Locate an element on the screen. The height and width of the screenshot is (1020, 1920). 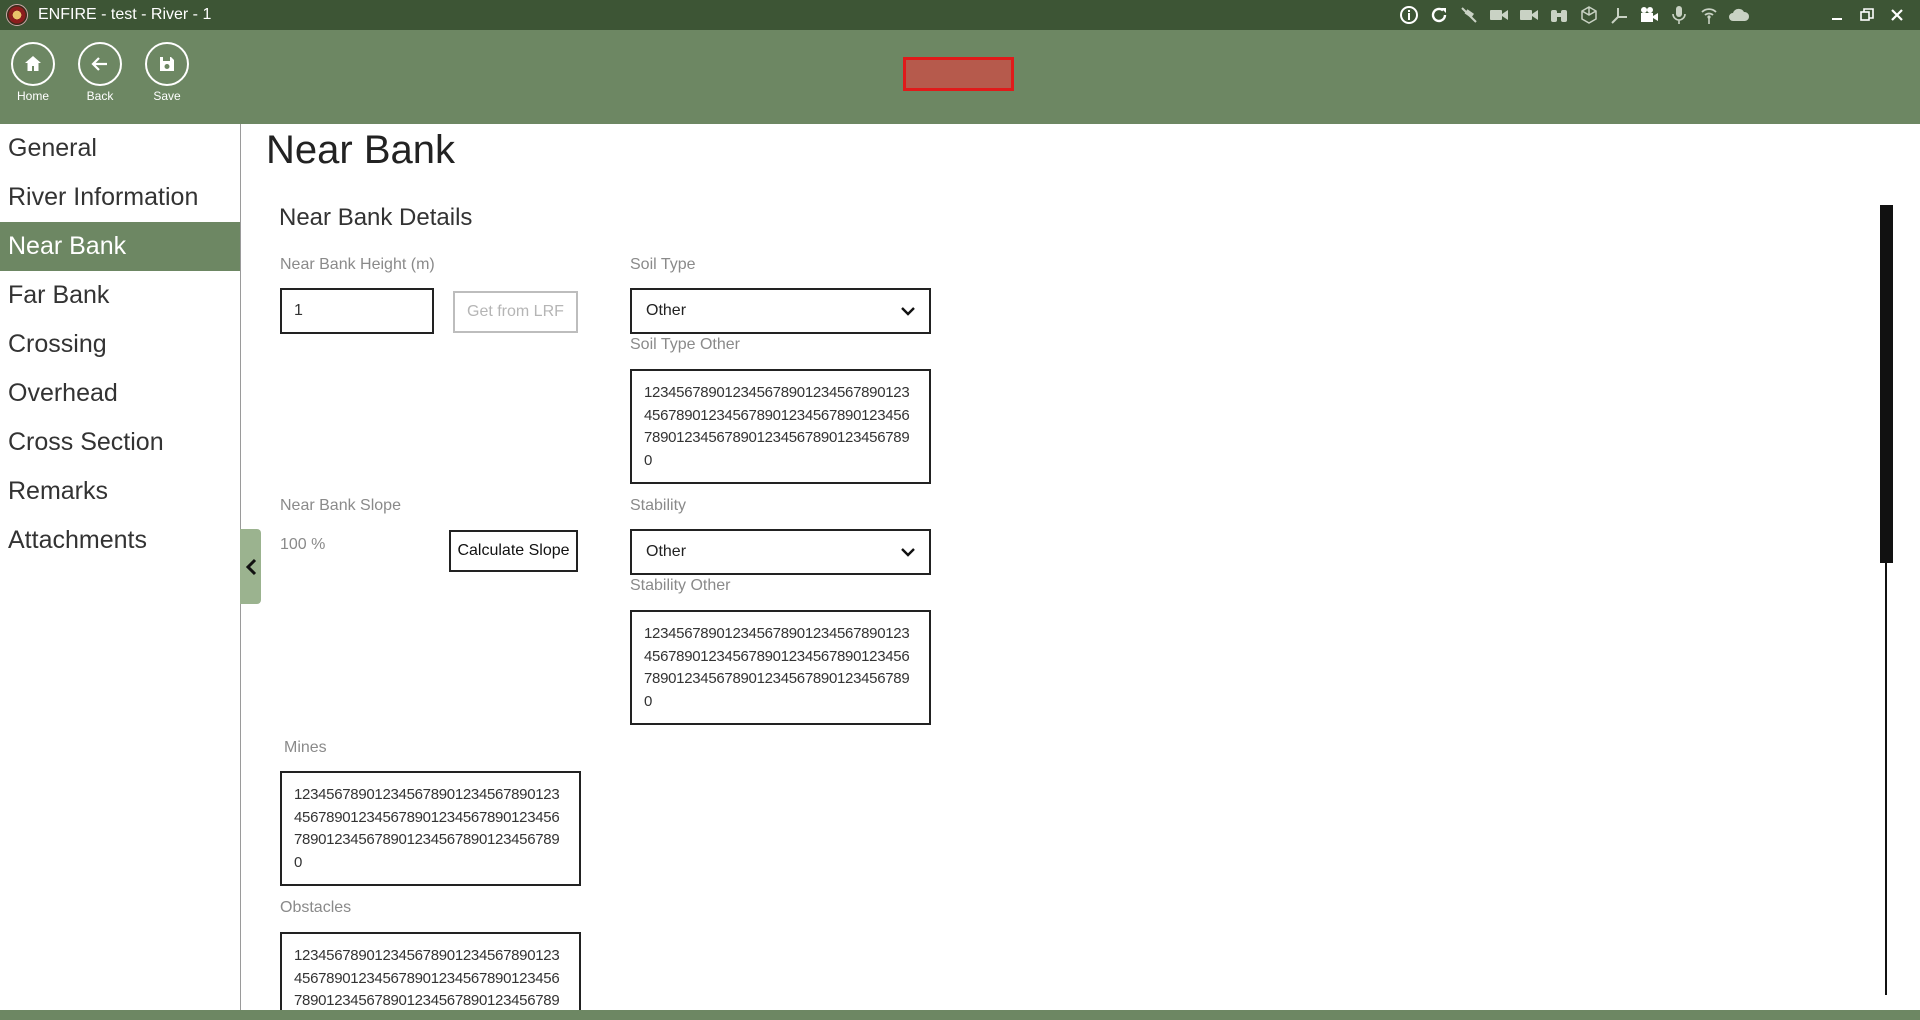
near-bank-slope-value: 100 % is located at coordinates (303, 544).